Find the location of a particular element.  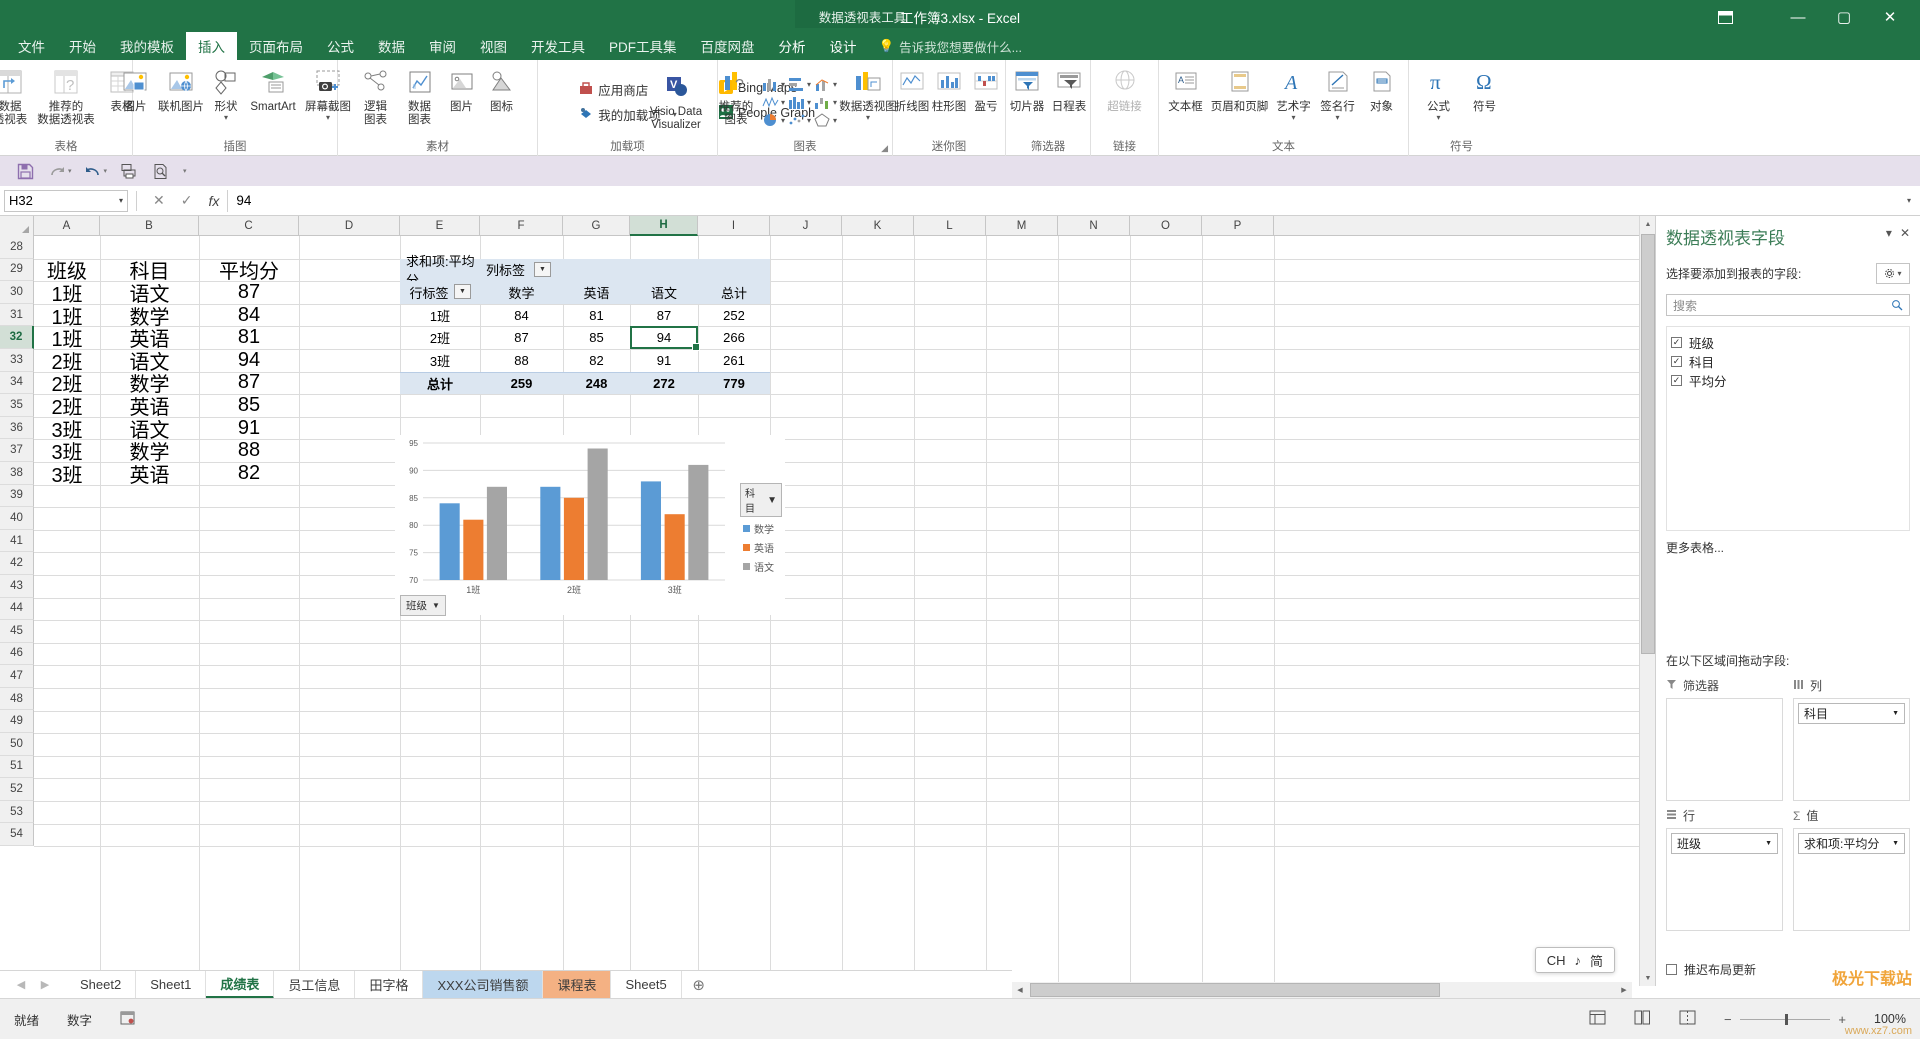

header-footer-button: 页眉和页脚 is located at coordinates (1240, 89).